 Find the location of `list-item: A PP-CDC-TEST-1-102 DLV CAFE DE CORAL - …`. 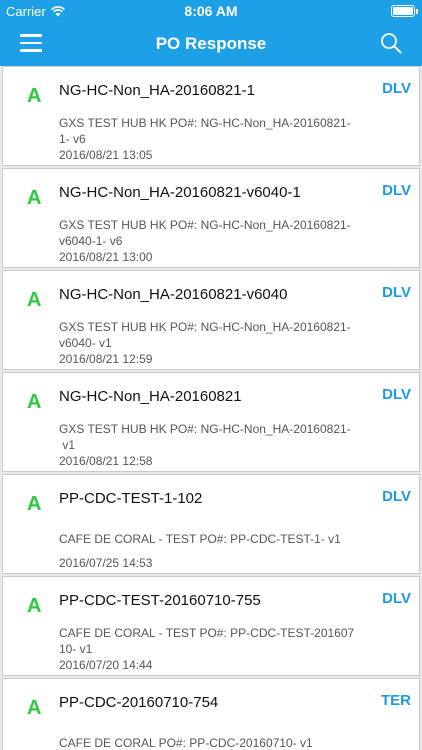

list-item: A PP-CDC-TEST-1-102 DLV CAFE DE CORAL - … is located at coordinates (211, 524).